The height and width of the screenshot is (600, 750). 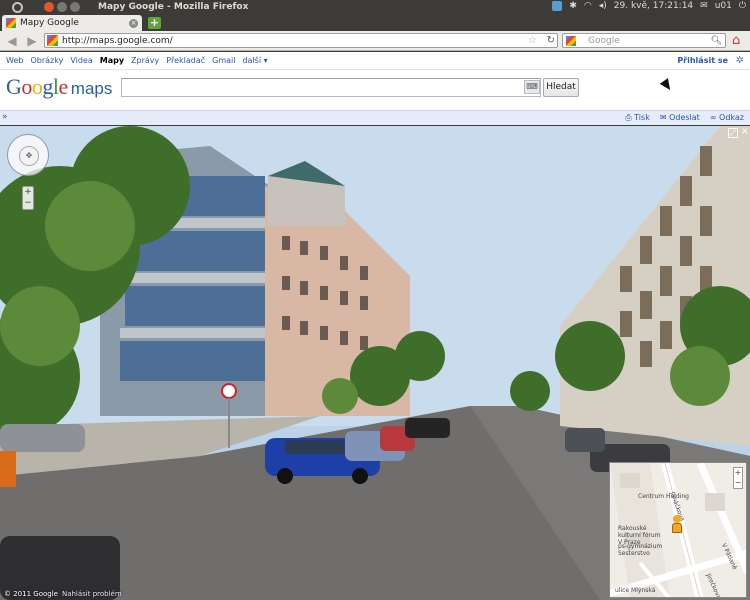 I want to click on map-label-centrum: Centrum Holding, so click(x=663, y=496).